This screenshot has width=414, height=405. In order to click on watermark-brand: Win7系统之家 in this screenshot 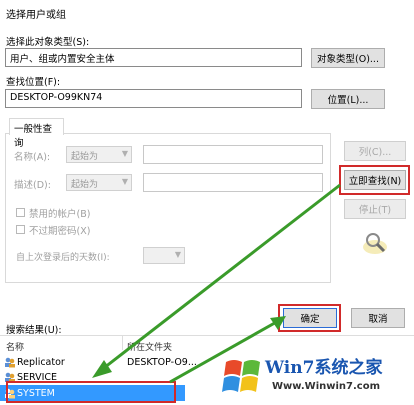, I will do `click(324, 368)`.